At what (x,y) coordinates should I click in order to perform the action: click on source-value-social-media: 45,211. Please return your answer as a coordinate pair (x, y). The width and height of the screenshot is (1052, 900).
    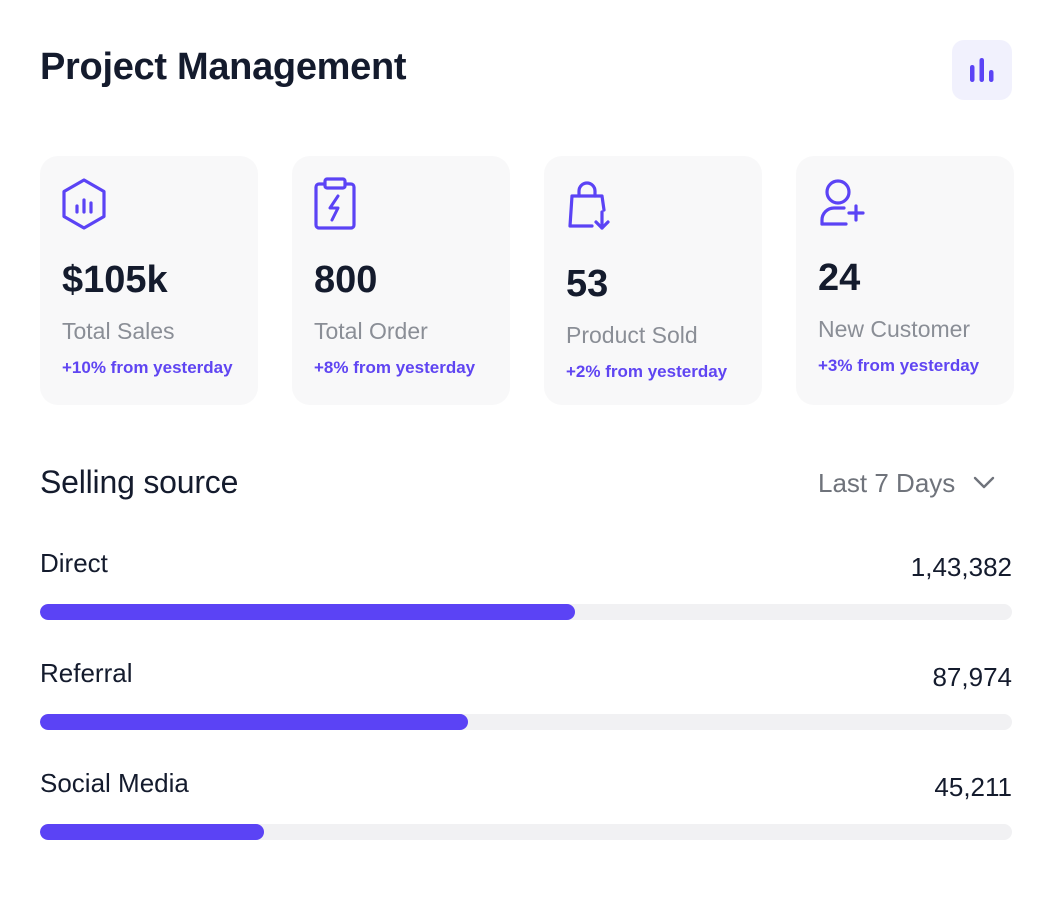
    Looking at the image, I should click on (973, 787).